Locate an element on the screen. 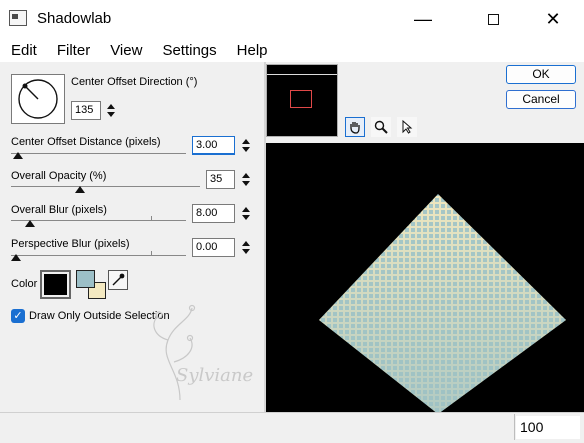 The width and height of the screenshot is (584, 443). distance-label: Center Offset Distance (pixels) is located at coordinates (86, 142).